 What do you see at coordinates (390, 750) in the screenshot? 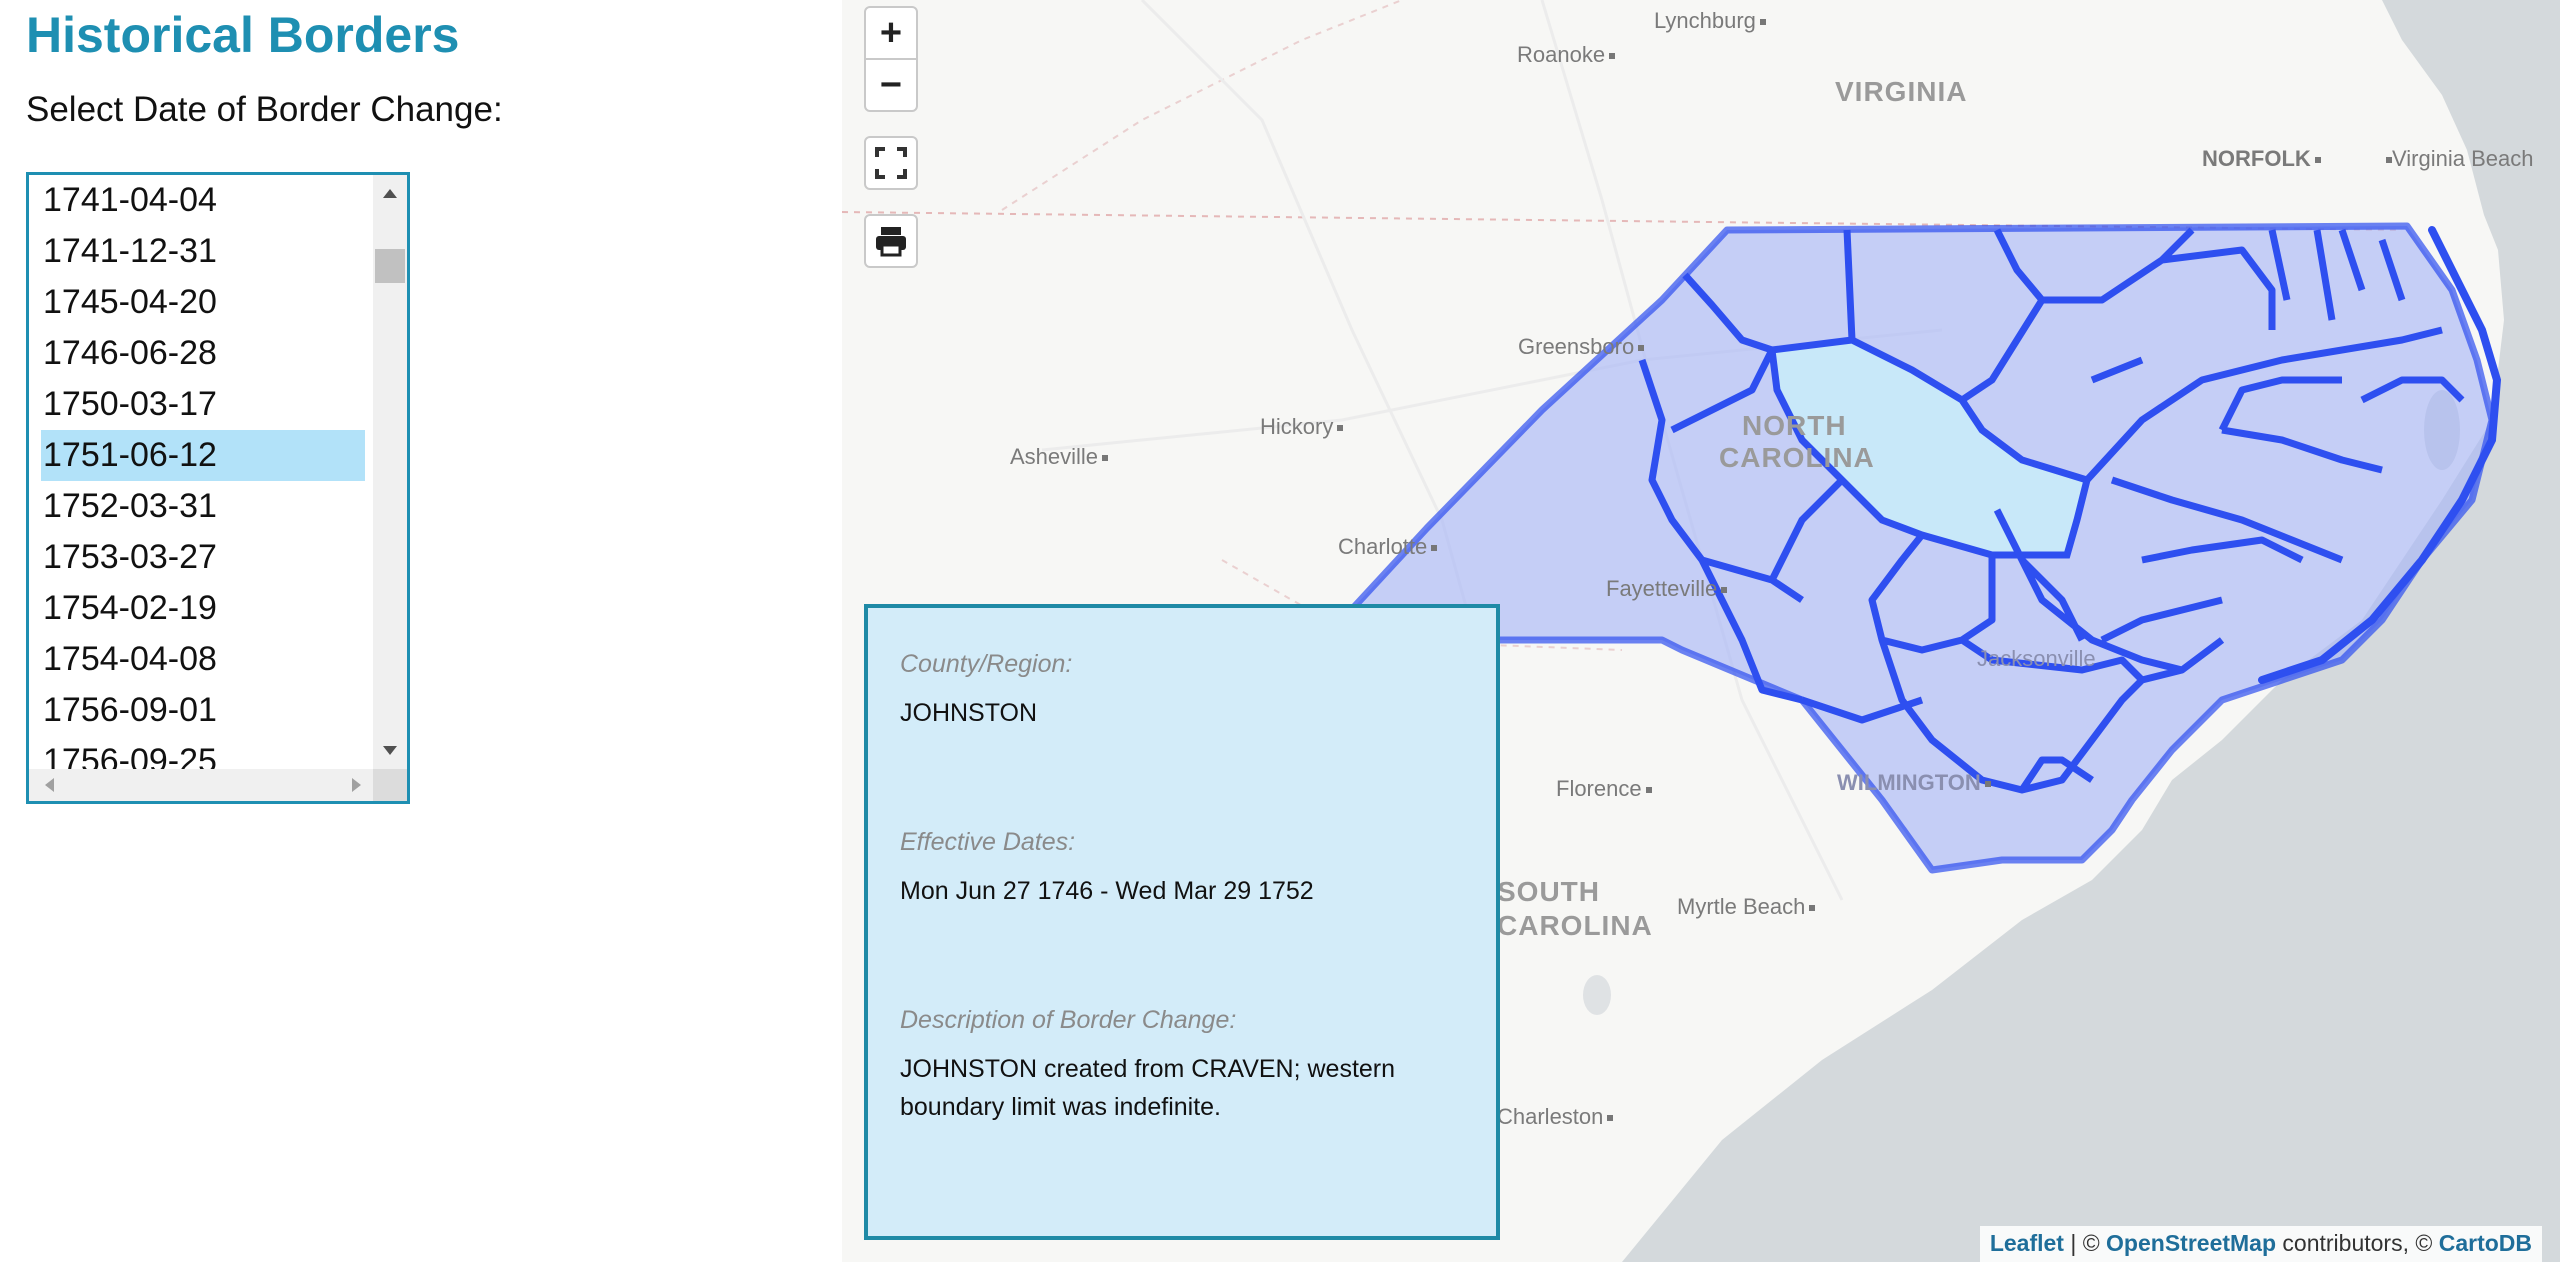
I see `scroll-down-icon` at bounding box center [390, 750].